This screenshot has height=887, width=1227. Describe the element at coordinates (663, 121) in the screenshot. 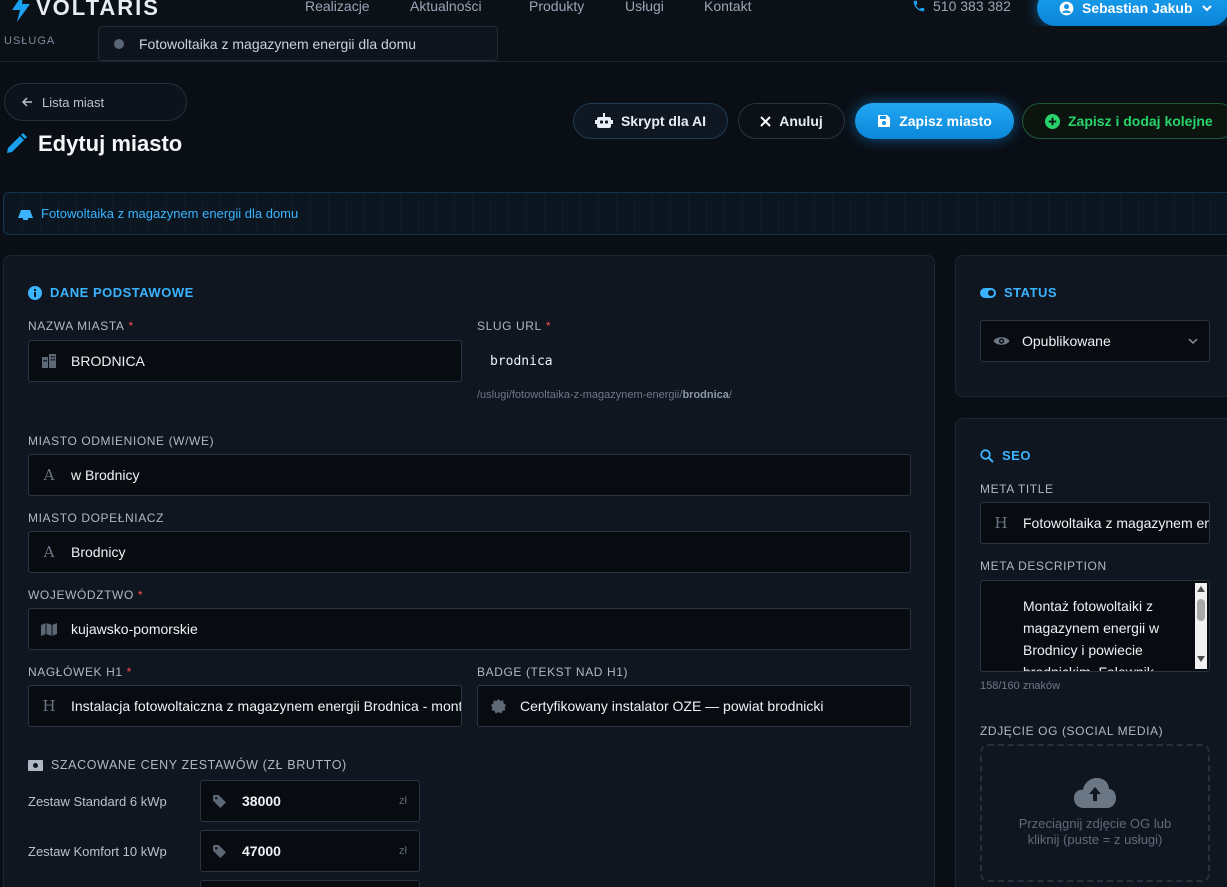

I see `ai-script-label: Skrypt dla AI` at that location.